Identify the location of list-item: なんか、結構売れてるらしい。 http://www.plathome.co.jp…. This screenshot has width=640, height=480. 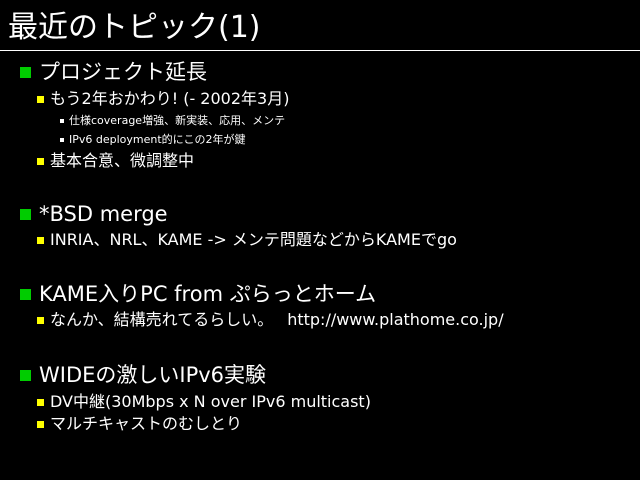
(270, 320).